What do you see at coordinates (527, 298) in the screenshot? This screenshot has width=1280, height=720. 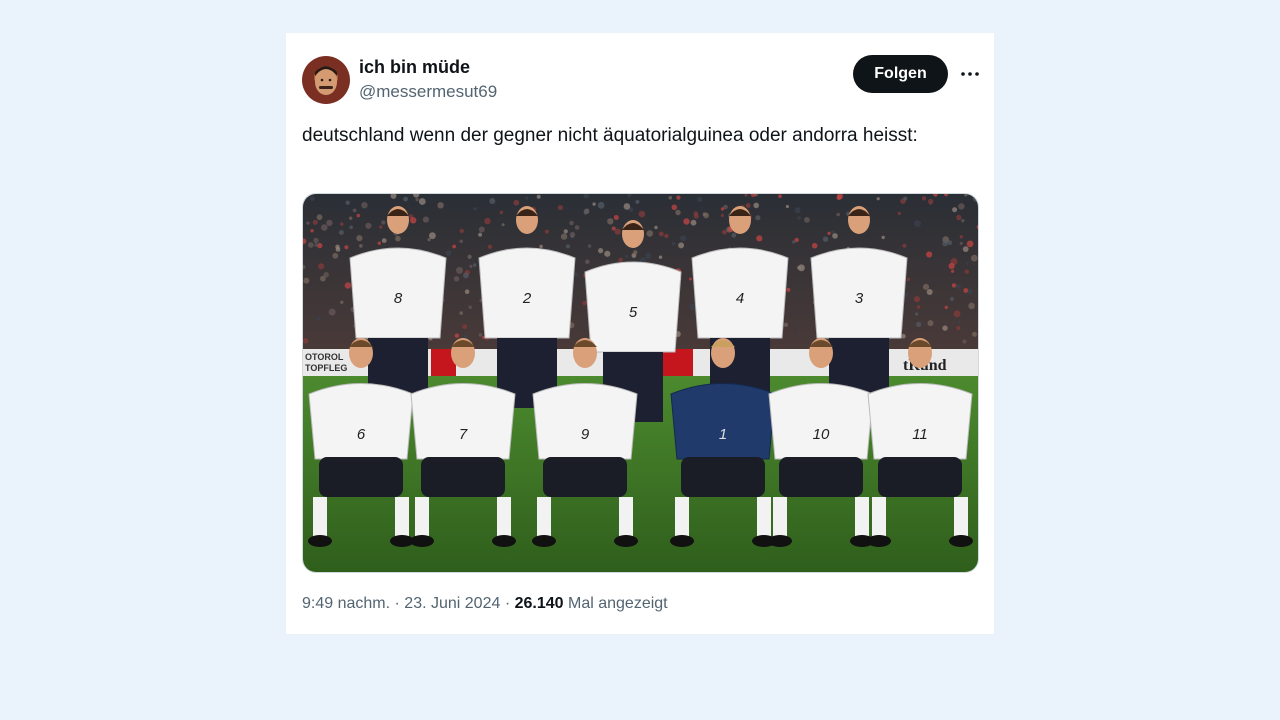 I see `jersey-number: 2` at bounding box center [527, 298].